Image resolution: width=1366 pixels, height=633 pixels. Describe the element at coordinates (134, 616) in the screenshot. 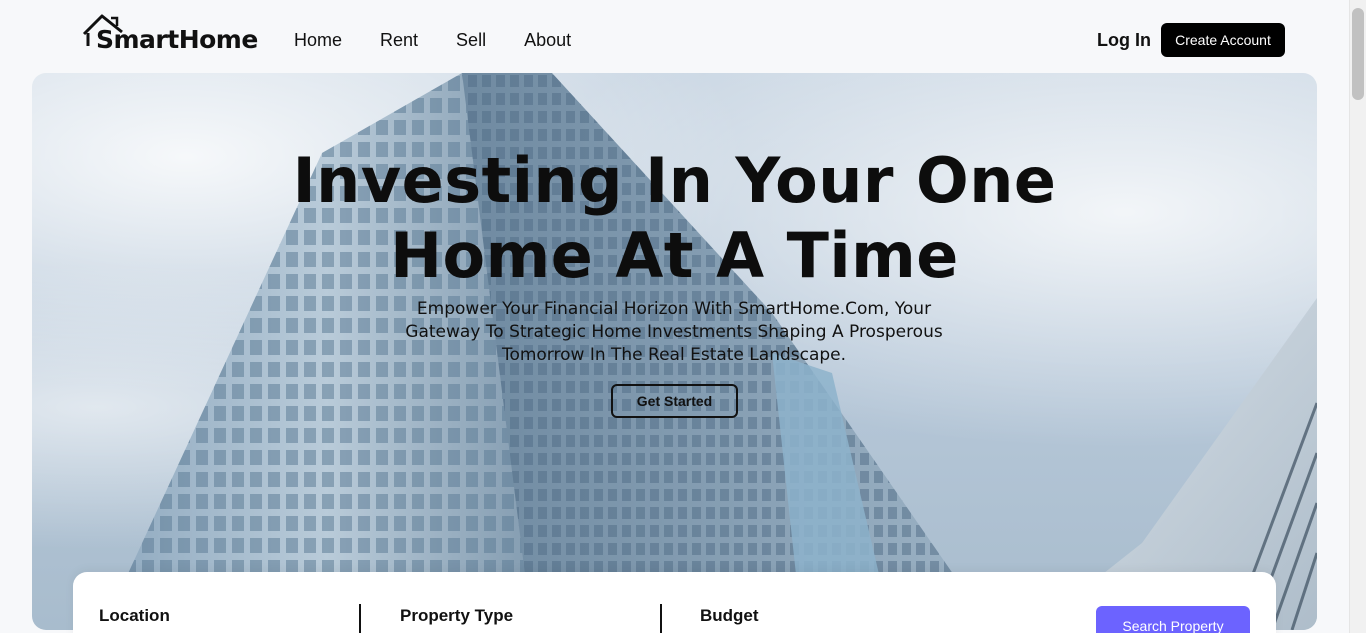

I see `location-label: Location` at that location.